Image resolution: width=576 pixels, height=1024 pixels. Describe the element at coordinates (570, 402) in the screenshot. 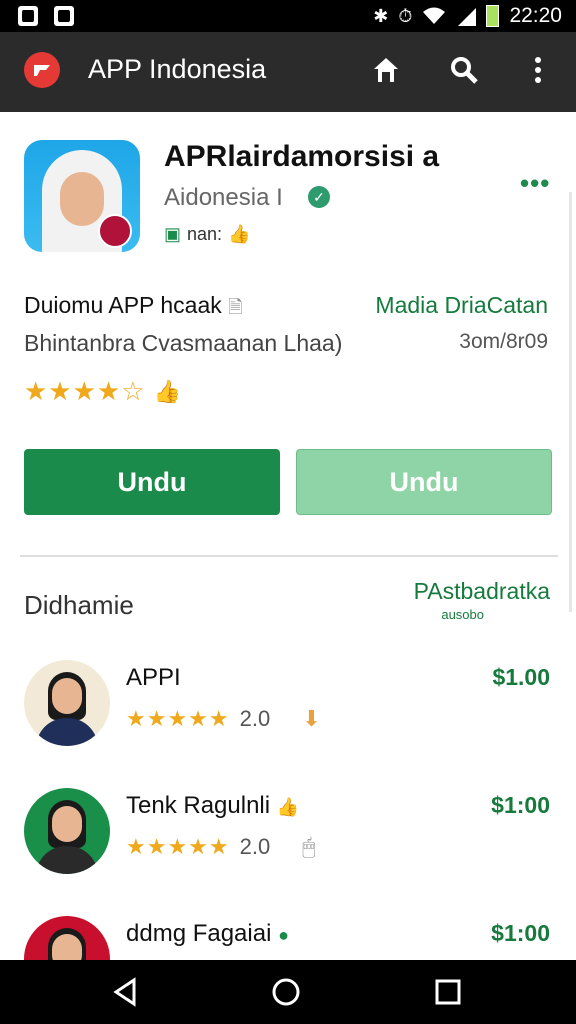

I see `scrollbar` at that location.